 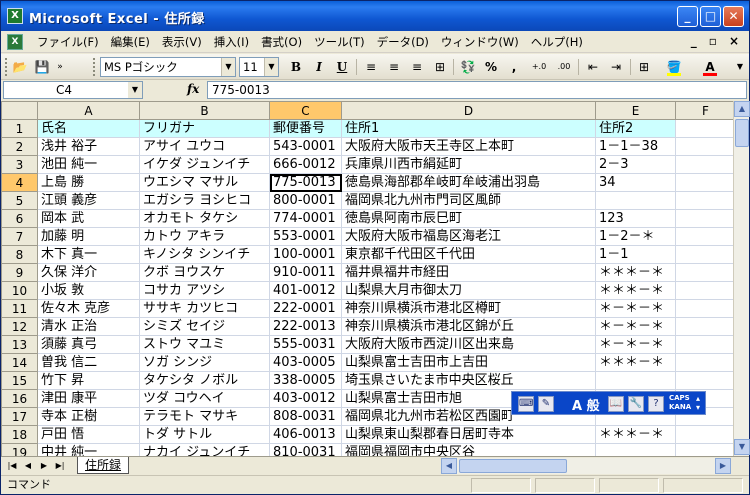 What do you see at coordinates (19, 182) in the screenshot?
I see `row-header: 4` at bounding box center [19, 182].